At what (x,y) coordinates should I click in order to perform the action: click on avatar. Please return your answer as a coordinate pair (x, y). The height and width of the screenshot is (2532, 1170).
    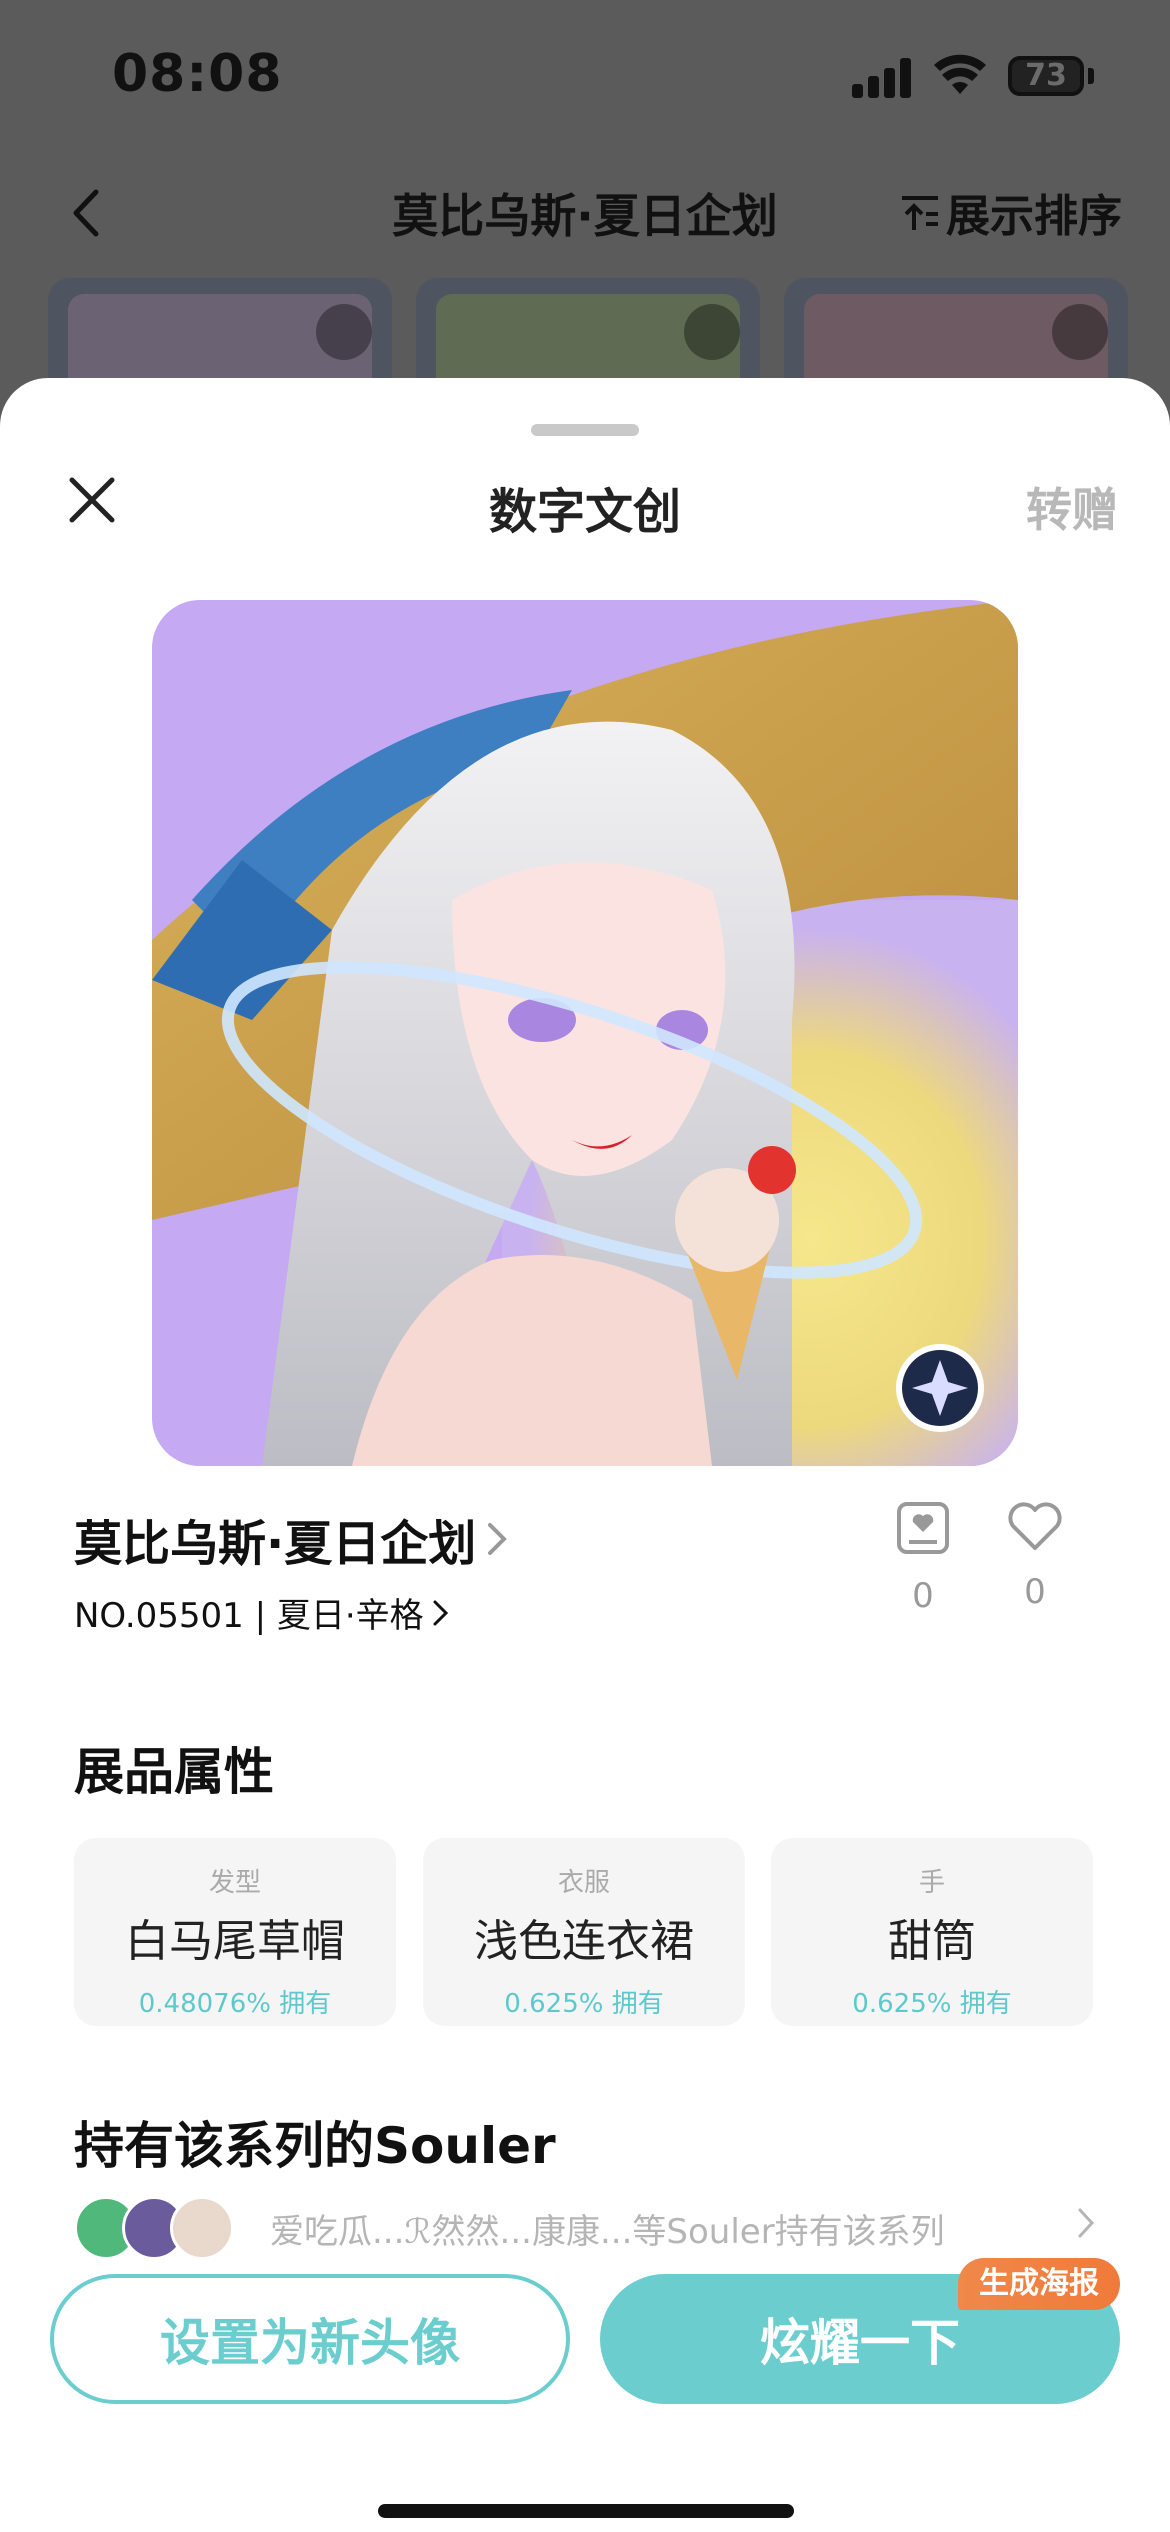
    Looking at the image, I should click on (202, 2228).